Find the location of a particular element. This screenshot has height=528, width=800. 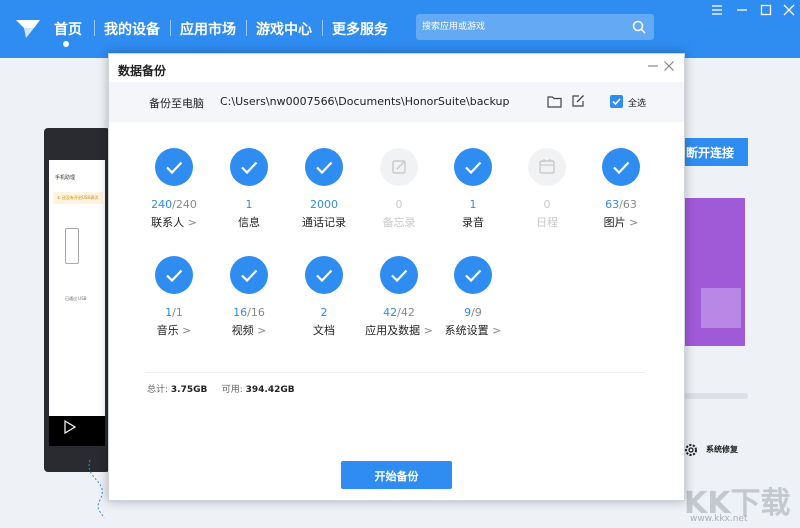

backup-item-settings: 9/9 系统设置 > is located at coordinates (473, 301).